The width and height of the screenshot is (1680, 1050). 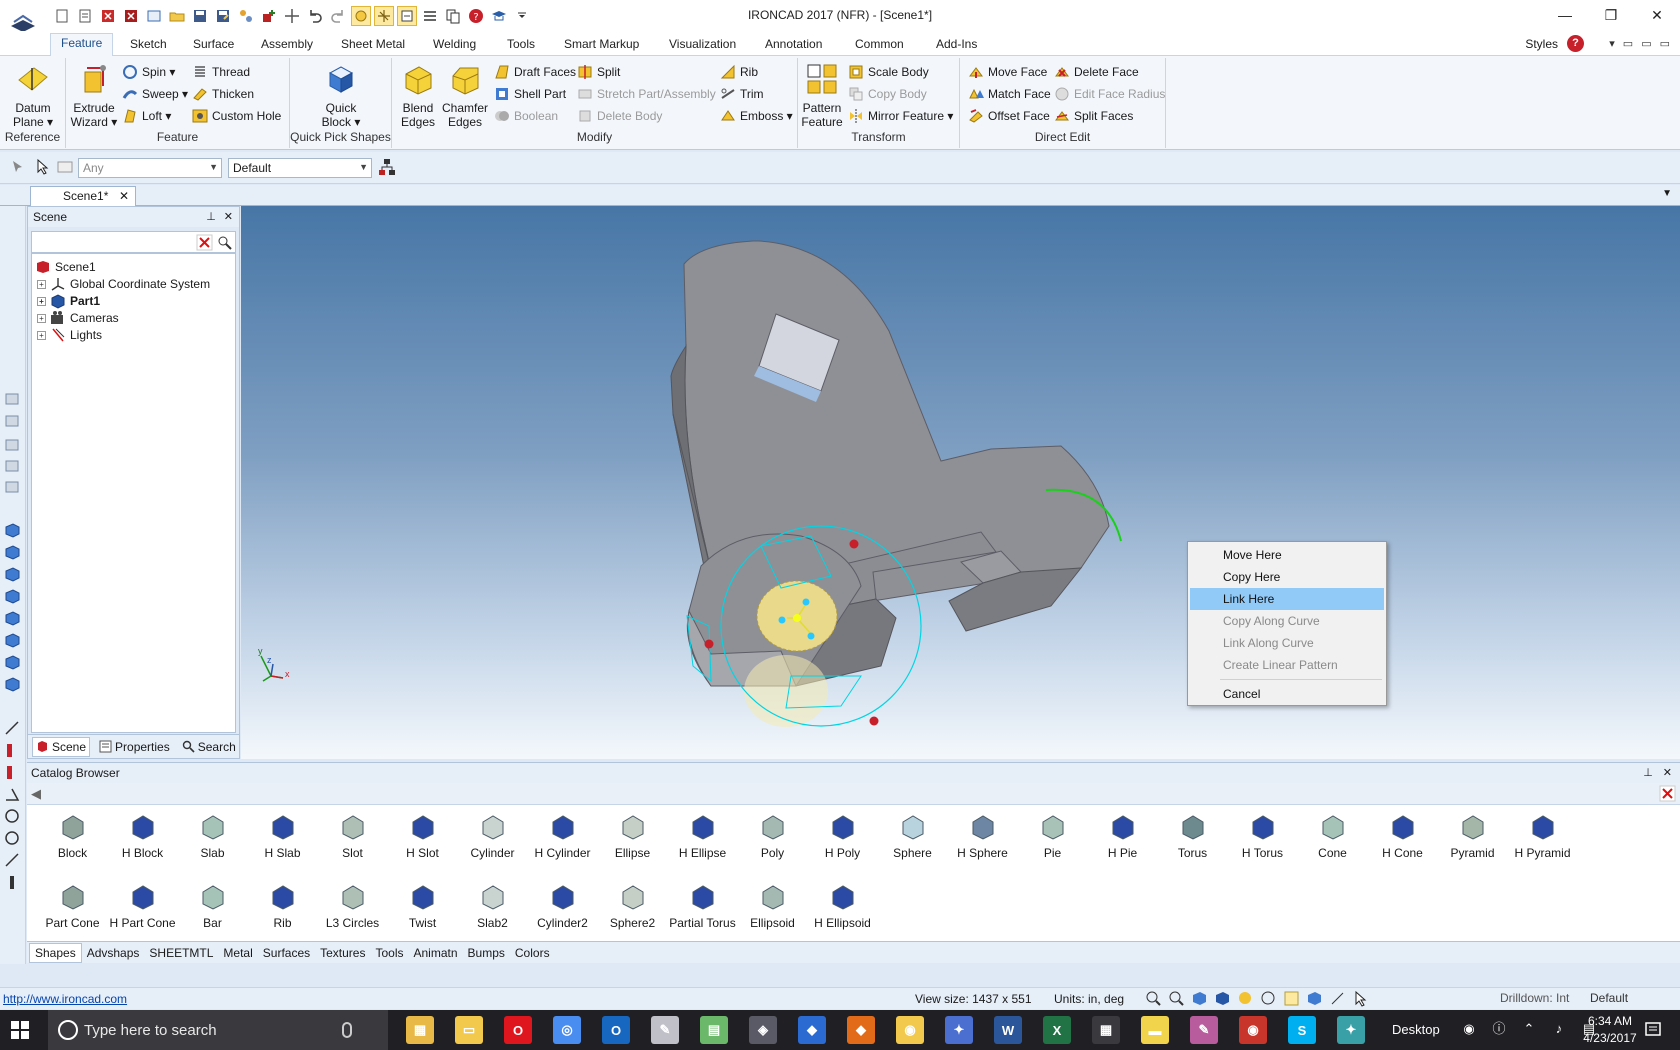 What do you see at coordinates (1337, 998) in the screenshot?
I see `lighting-icon` at bounding box center [1337, 998].